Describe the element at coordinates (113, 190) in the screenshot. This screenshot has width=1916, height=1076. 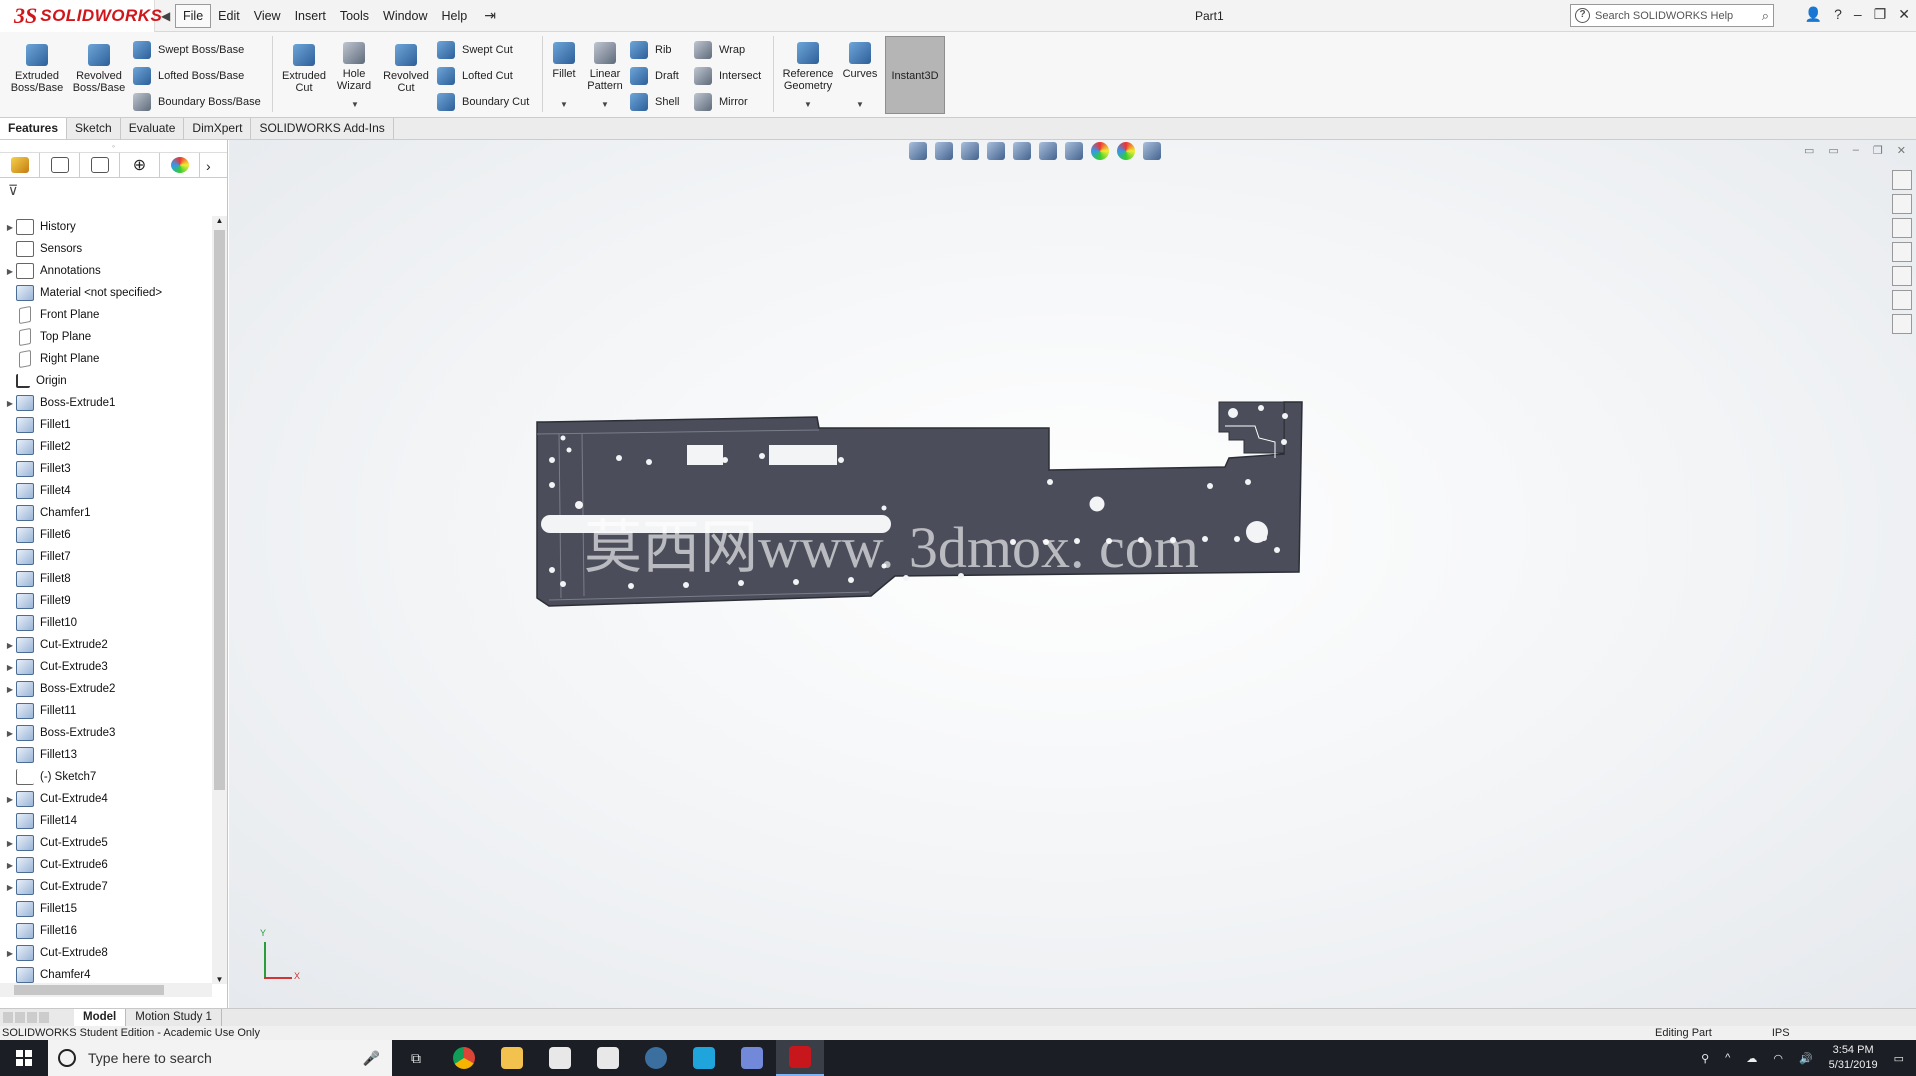
I see `filter-icon: ⊽` at that location.